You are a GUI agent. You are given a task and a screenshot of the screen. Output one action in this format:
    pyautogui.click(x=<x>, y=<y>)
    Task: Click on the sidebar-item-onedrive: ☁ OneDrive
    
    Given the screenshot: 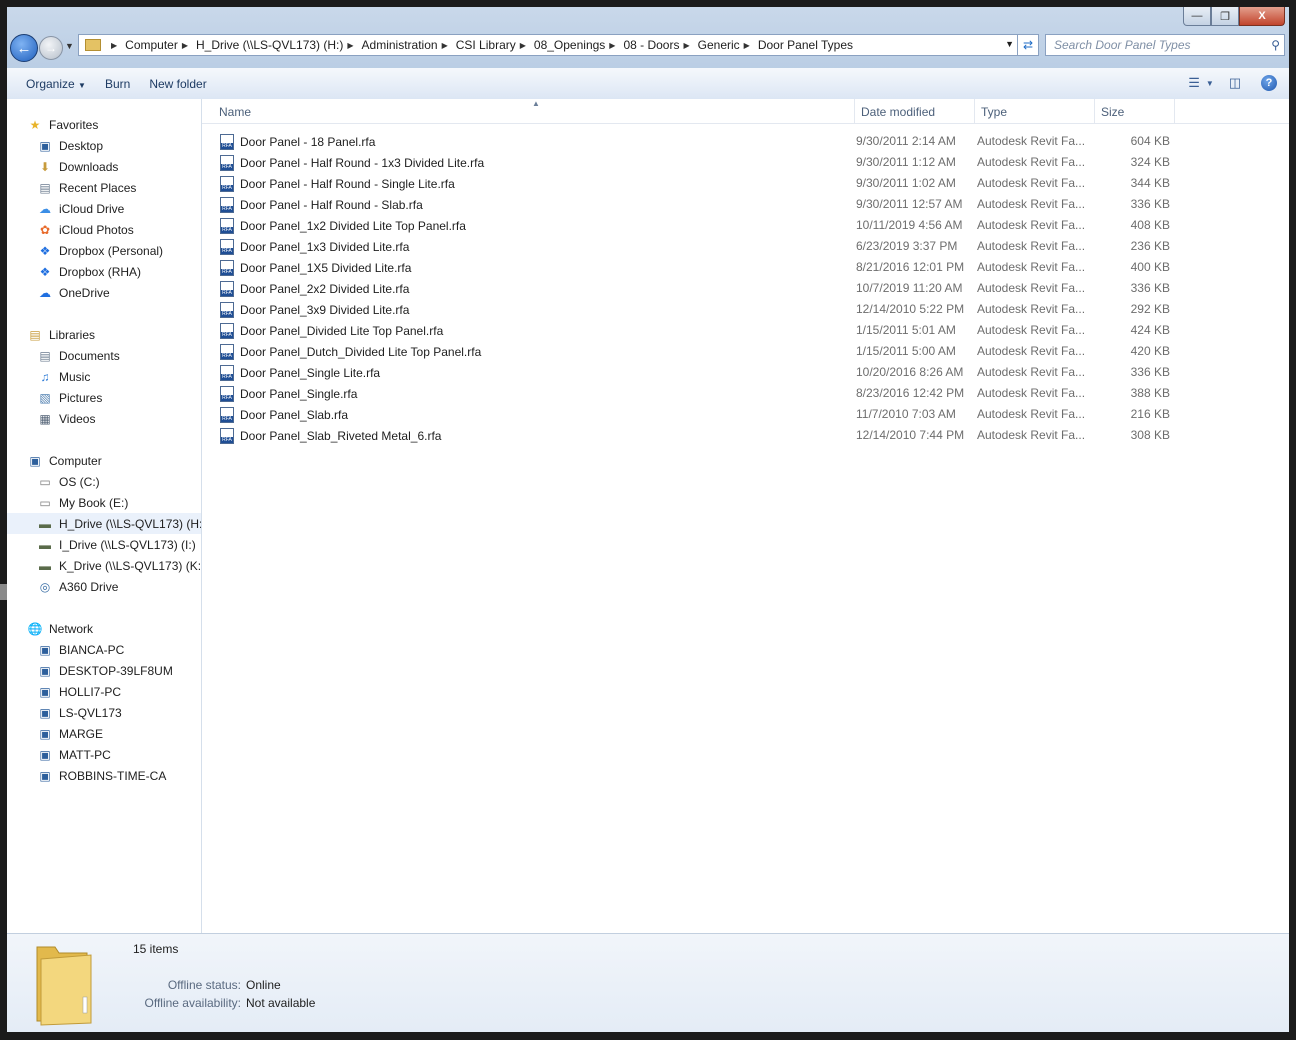 What is the action you would take?
    pyautogui.click(x=104, y=292)
    